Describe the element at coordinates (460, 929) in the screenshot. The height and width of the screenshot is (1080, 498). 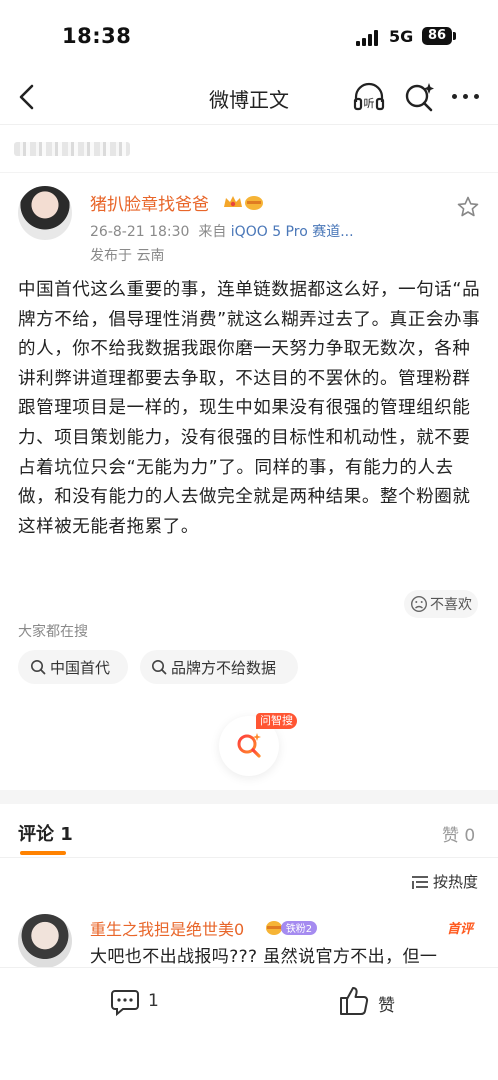
I see `first-comment-tag: 首评` at that location.